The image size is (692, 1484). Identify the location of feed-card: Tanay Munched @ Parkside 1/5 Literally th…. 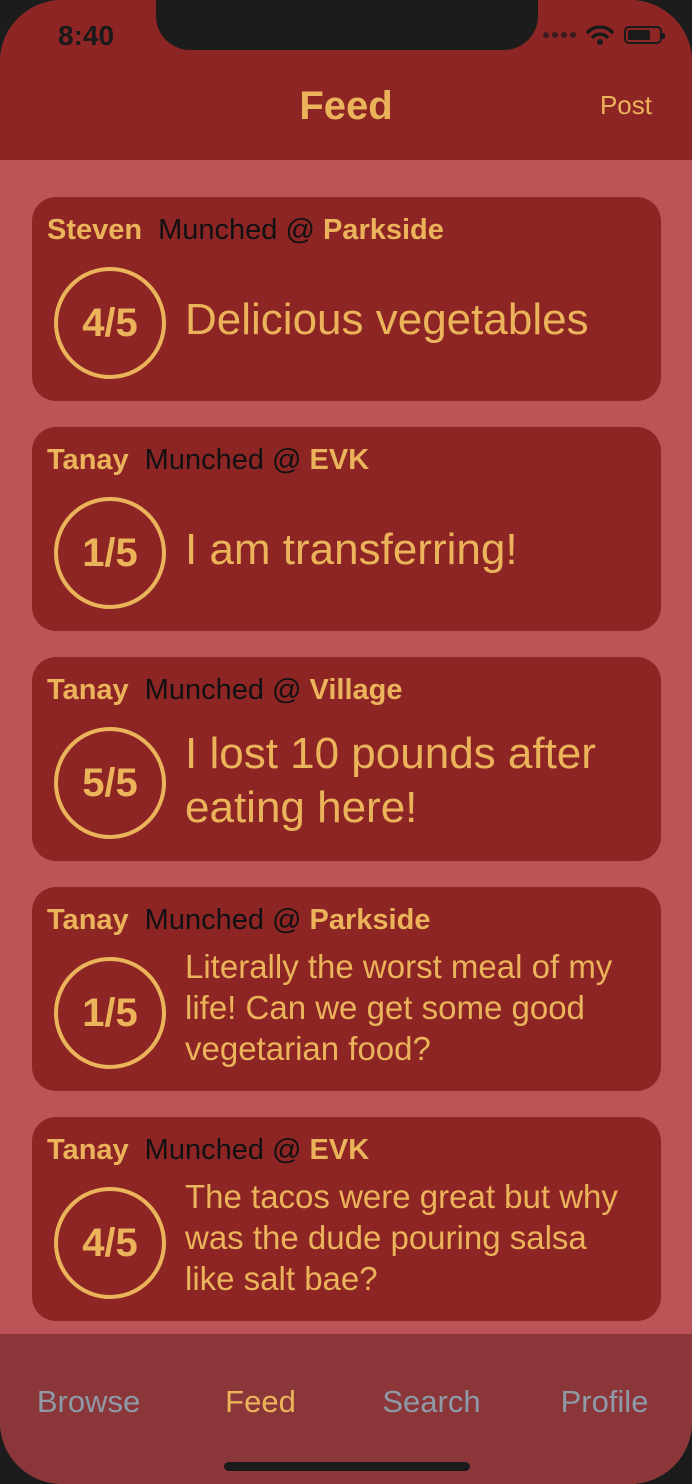
(346, 989).